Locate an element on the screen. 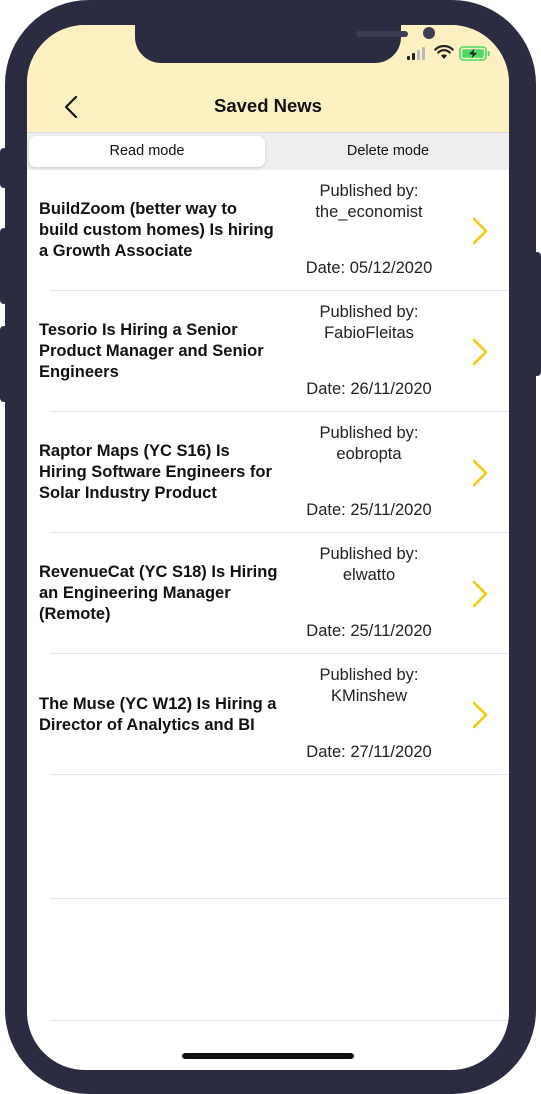 This screenshot has width=541, height=1094. author-name: FabioFleitas is located at coordinates (369, 333).